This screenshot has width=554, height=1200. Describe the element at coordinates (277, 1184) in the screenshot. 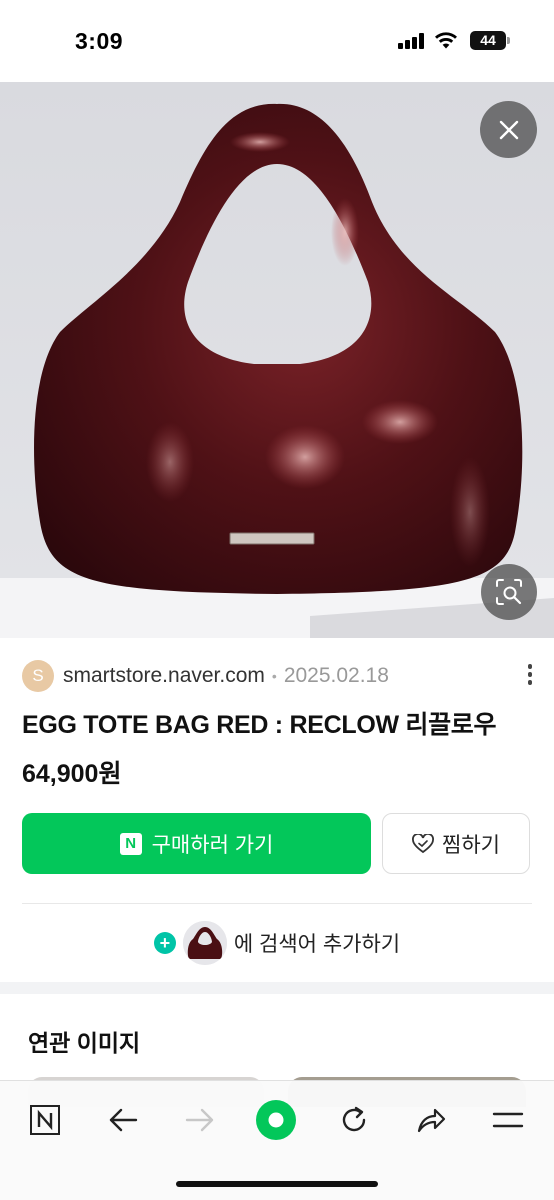

I see `home-indicator` at that location.